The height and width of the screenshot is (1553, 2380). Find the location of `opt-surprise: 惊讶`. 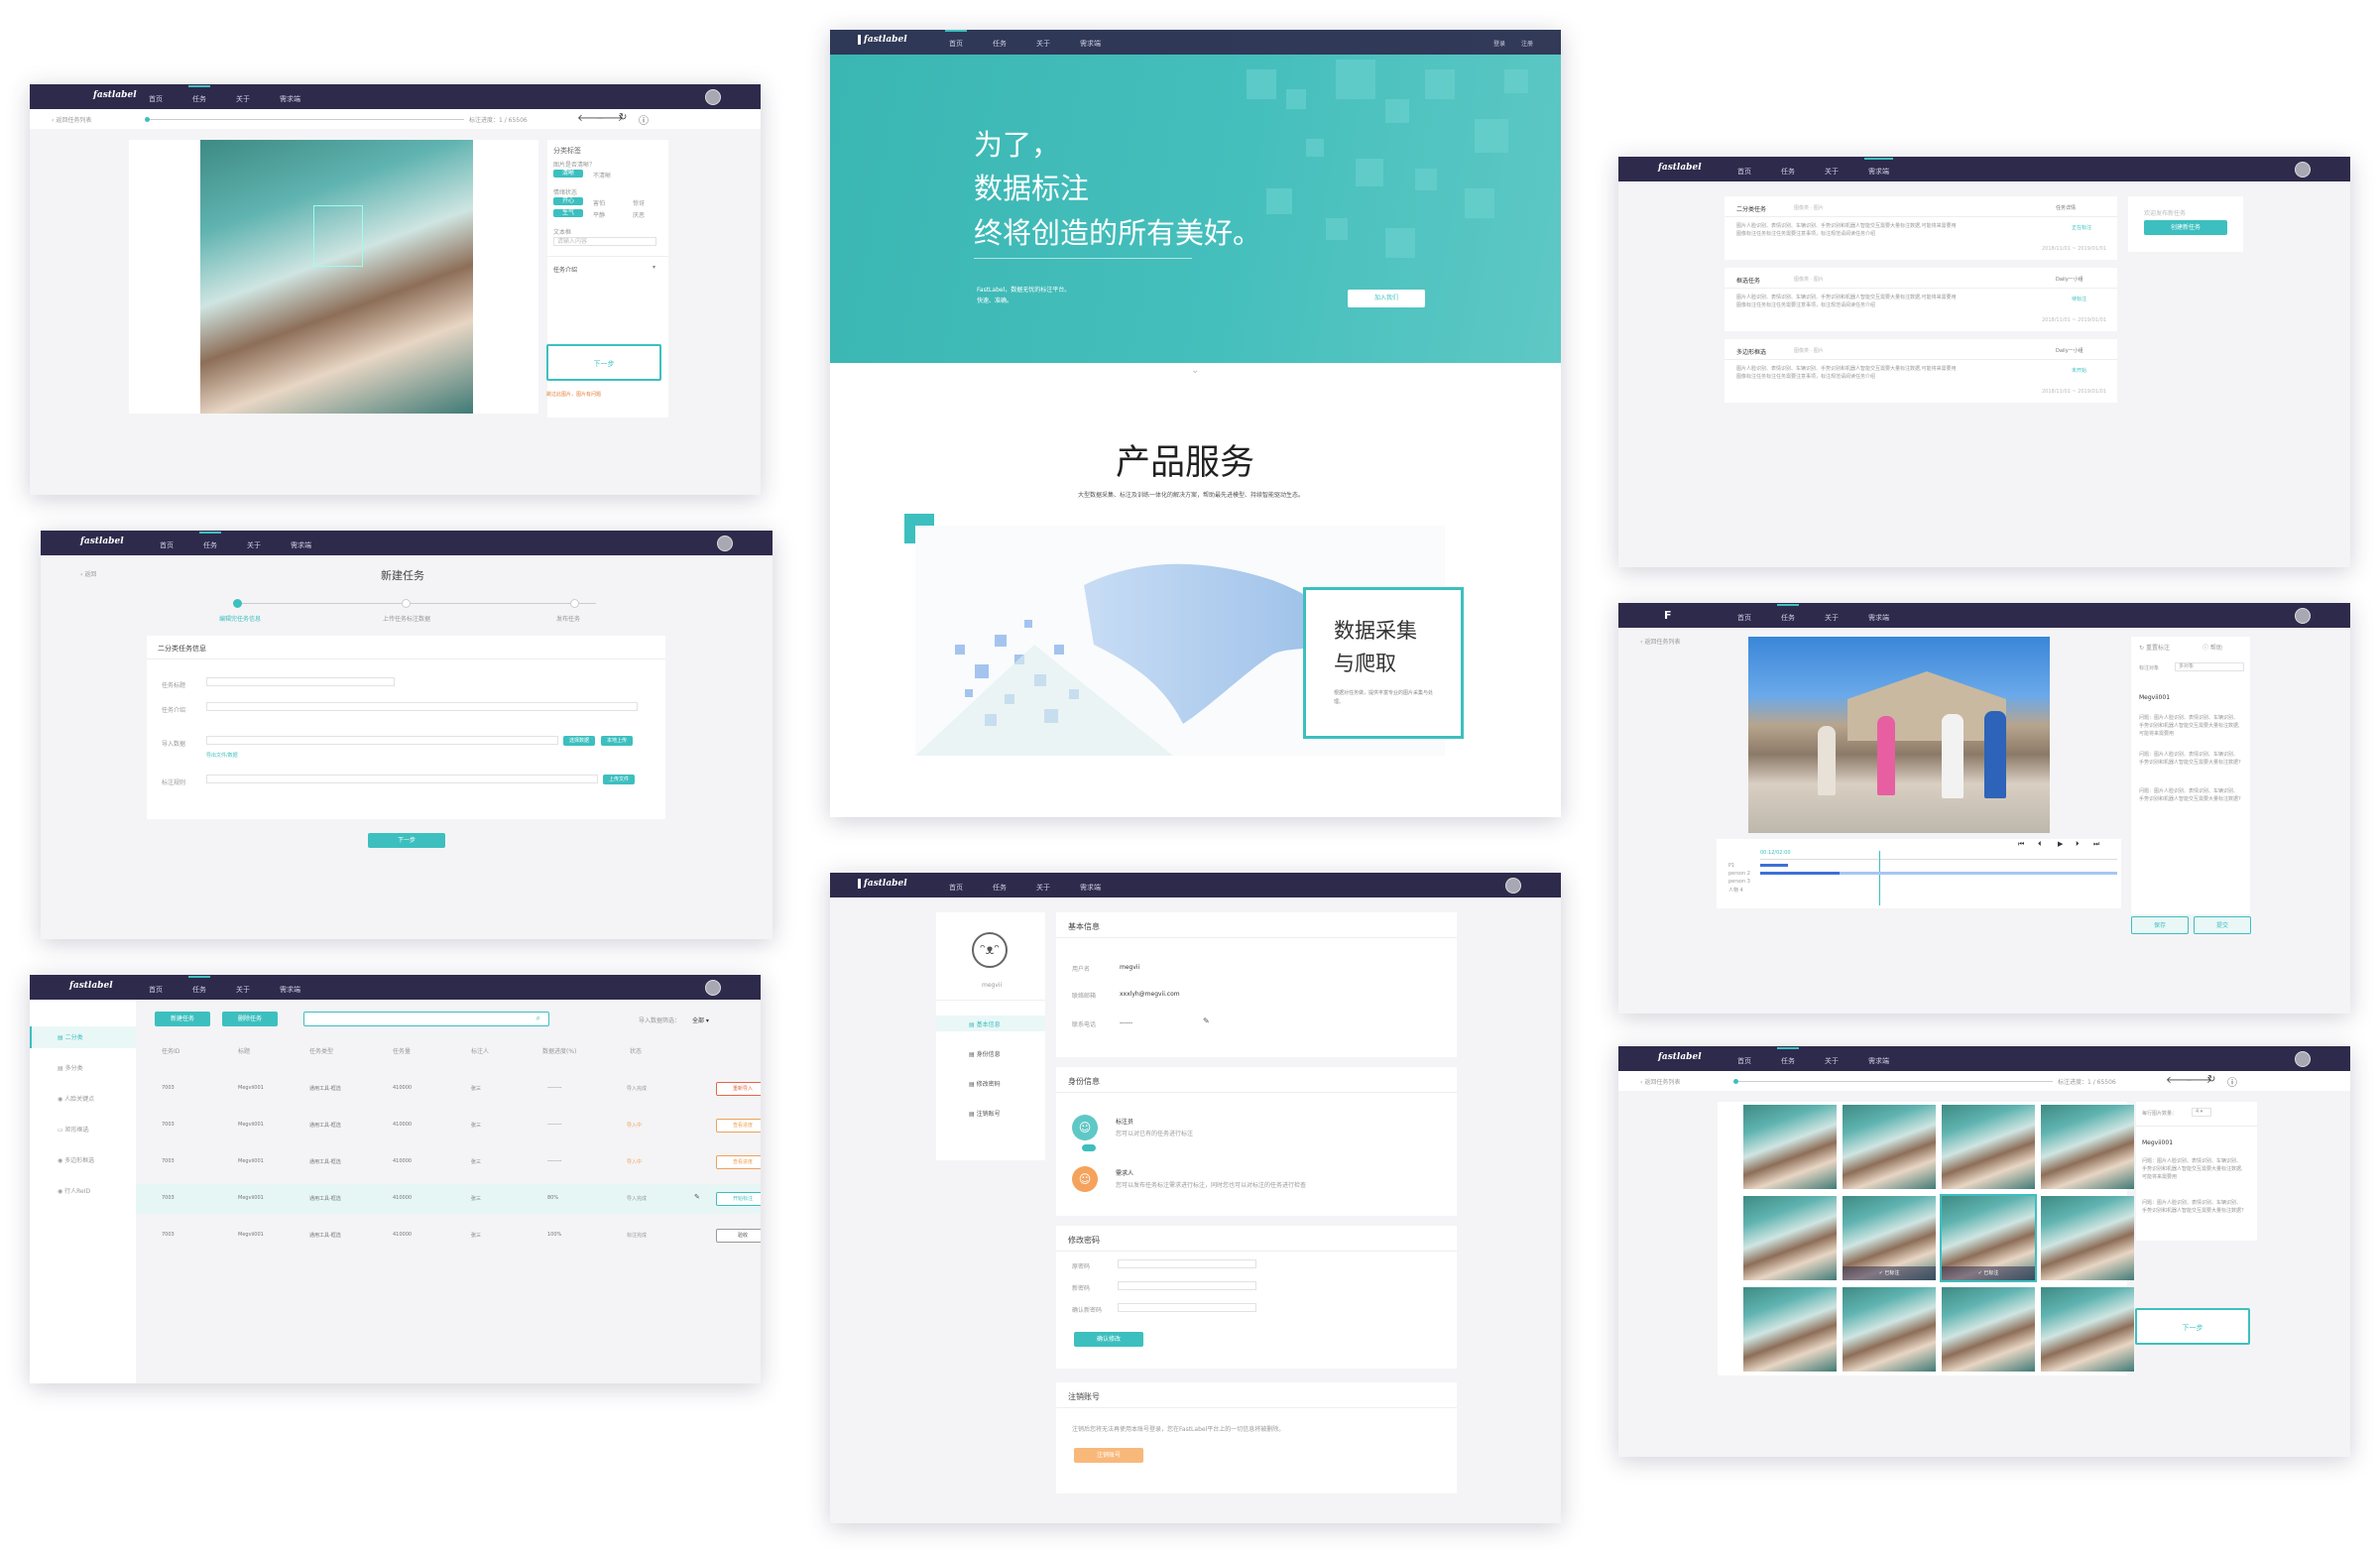

opt-surprise: 惊讶 is located at coordinates (639, 202).